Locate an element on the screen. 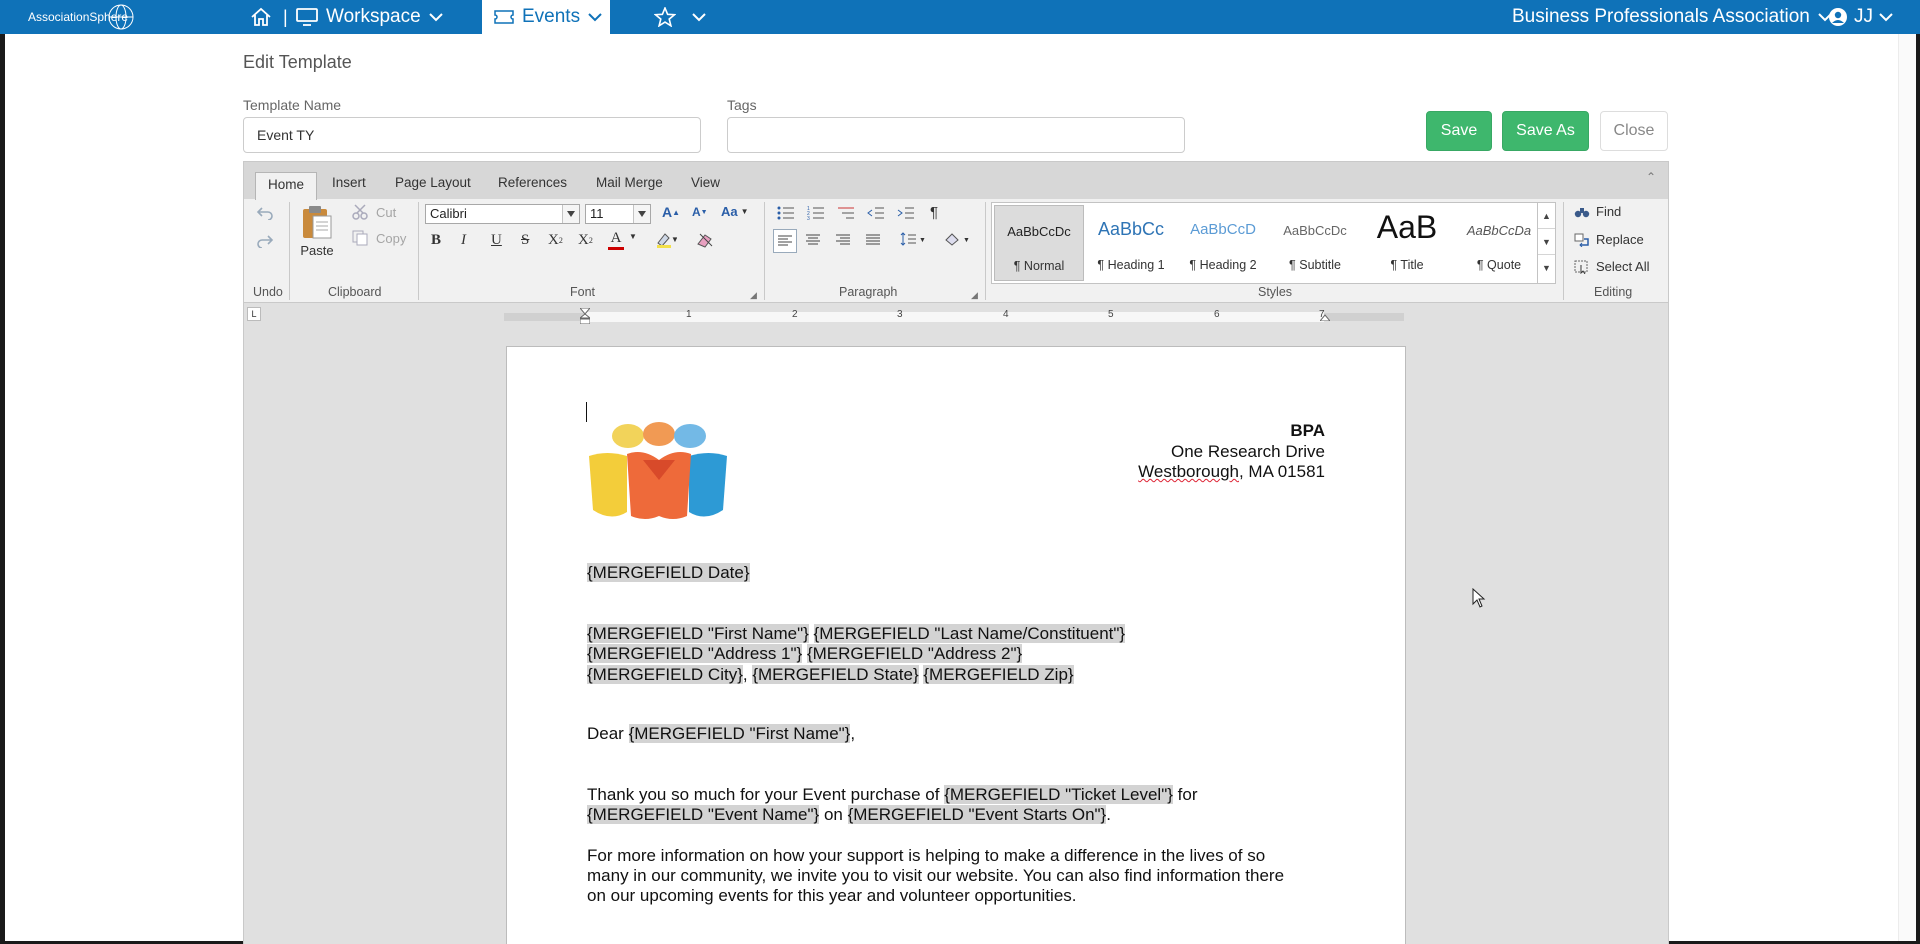 The width and height of the screenshot is (1920, 944). home-button is located at coordinates (261, 17).